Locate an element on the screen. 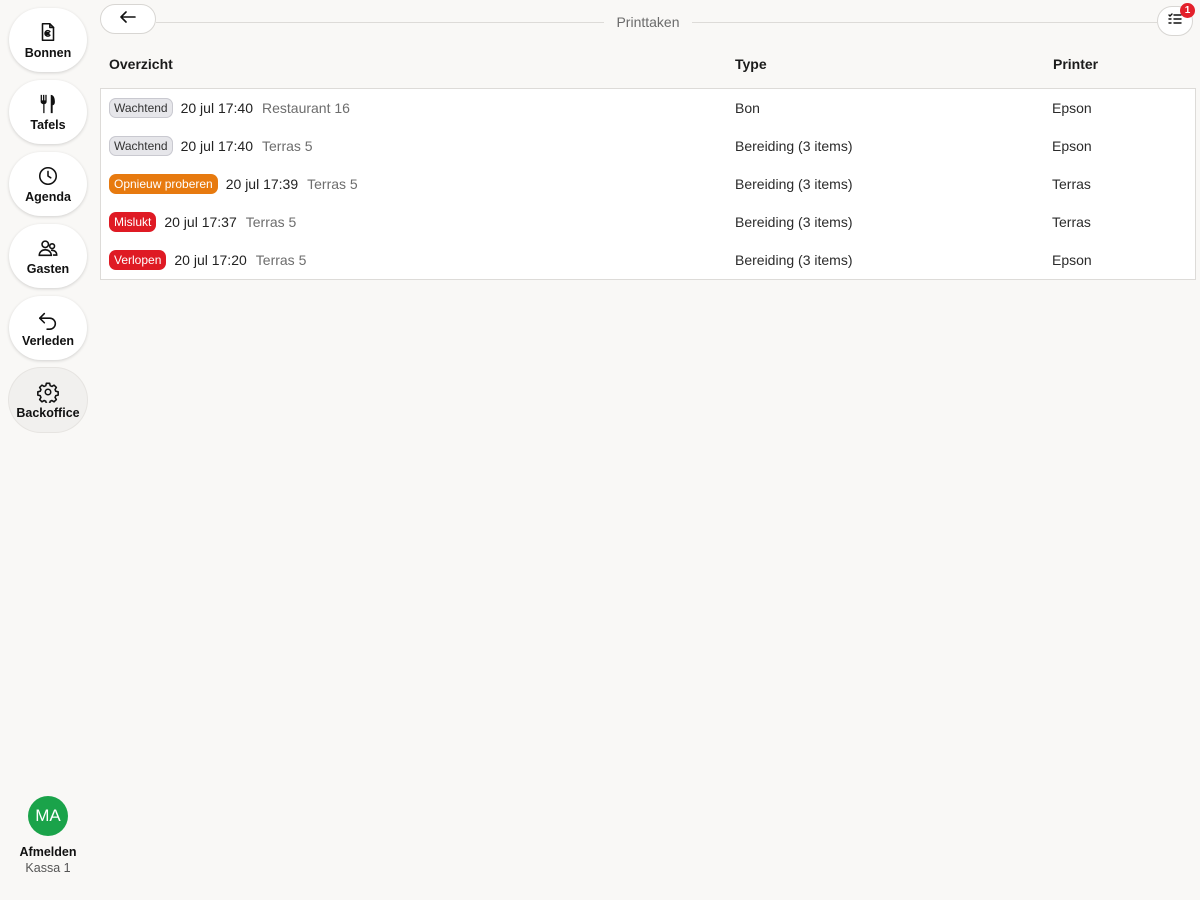 Image resolution: width=1200 pixels, height=900 pixels. logout-link: Afmelden is located at coordinates (48, 852).